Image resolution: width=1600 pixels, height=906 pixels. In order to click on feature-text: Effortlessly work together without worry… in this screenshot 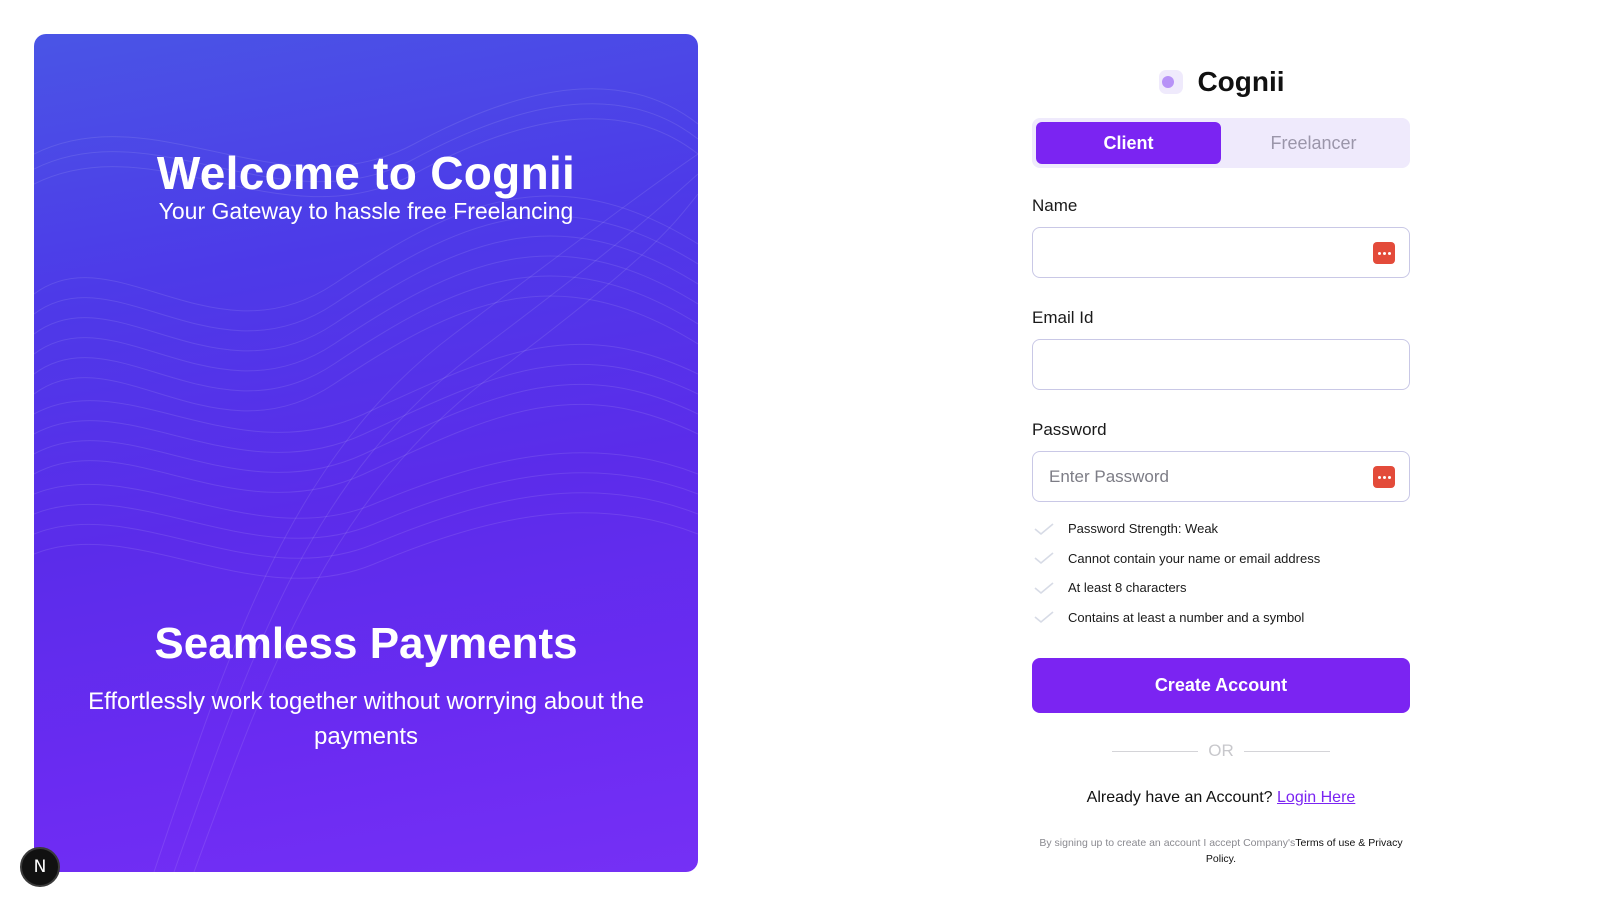, I will do `click(366, 719)`.